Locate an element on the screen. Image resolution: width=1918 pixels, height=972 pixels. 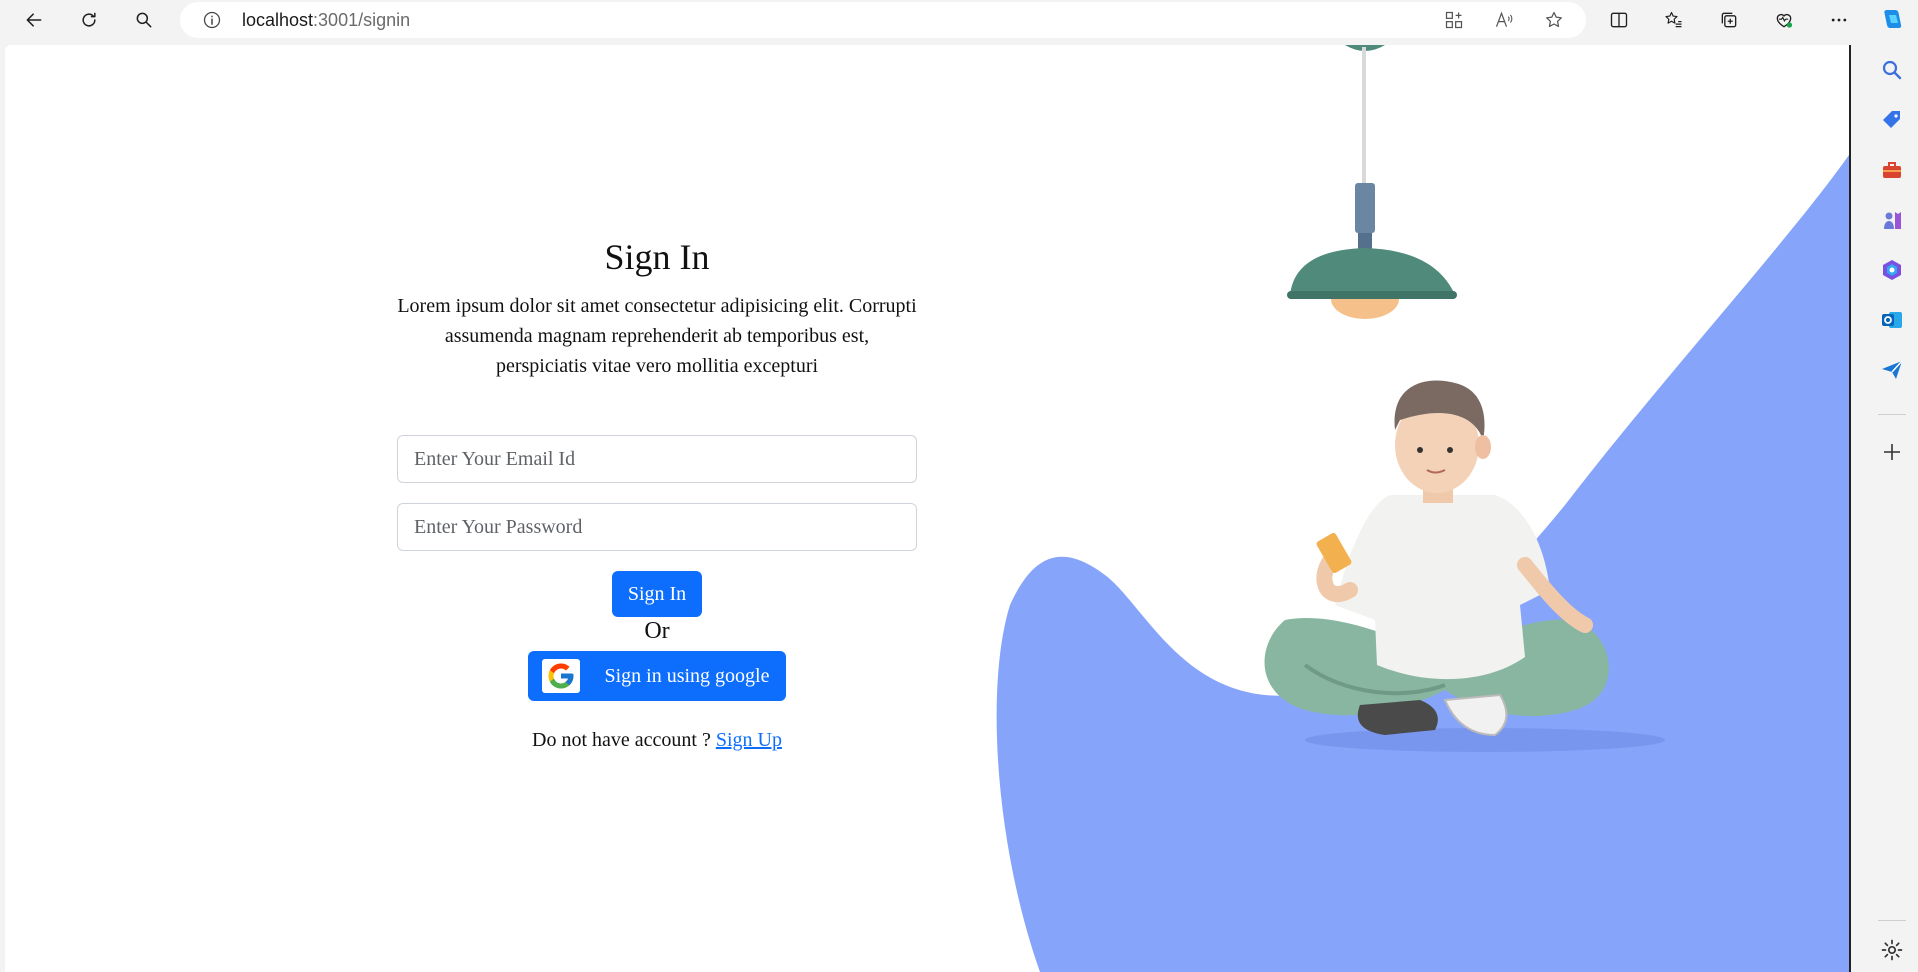
or-divider: Or is located at coordinates (657, 631).